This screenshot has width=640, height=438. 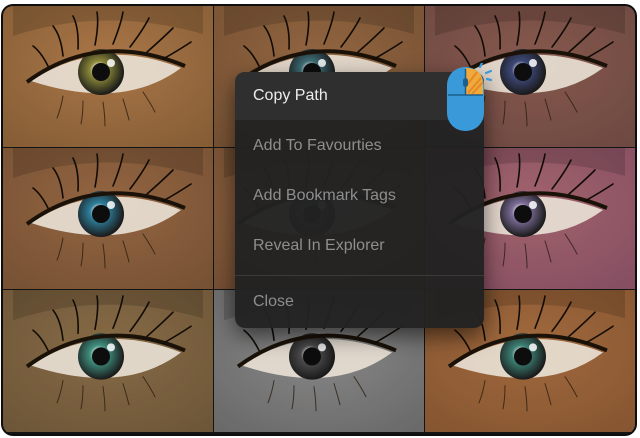 I want to click on menu-item-reveal-in-explorer: Reveal In Explorer, so click(x=359, y=246).